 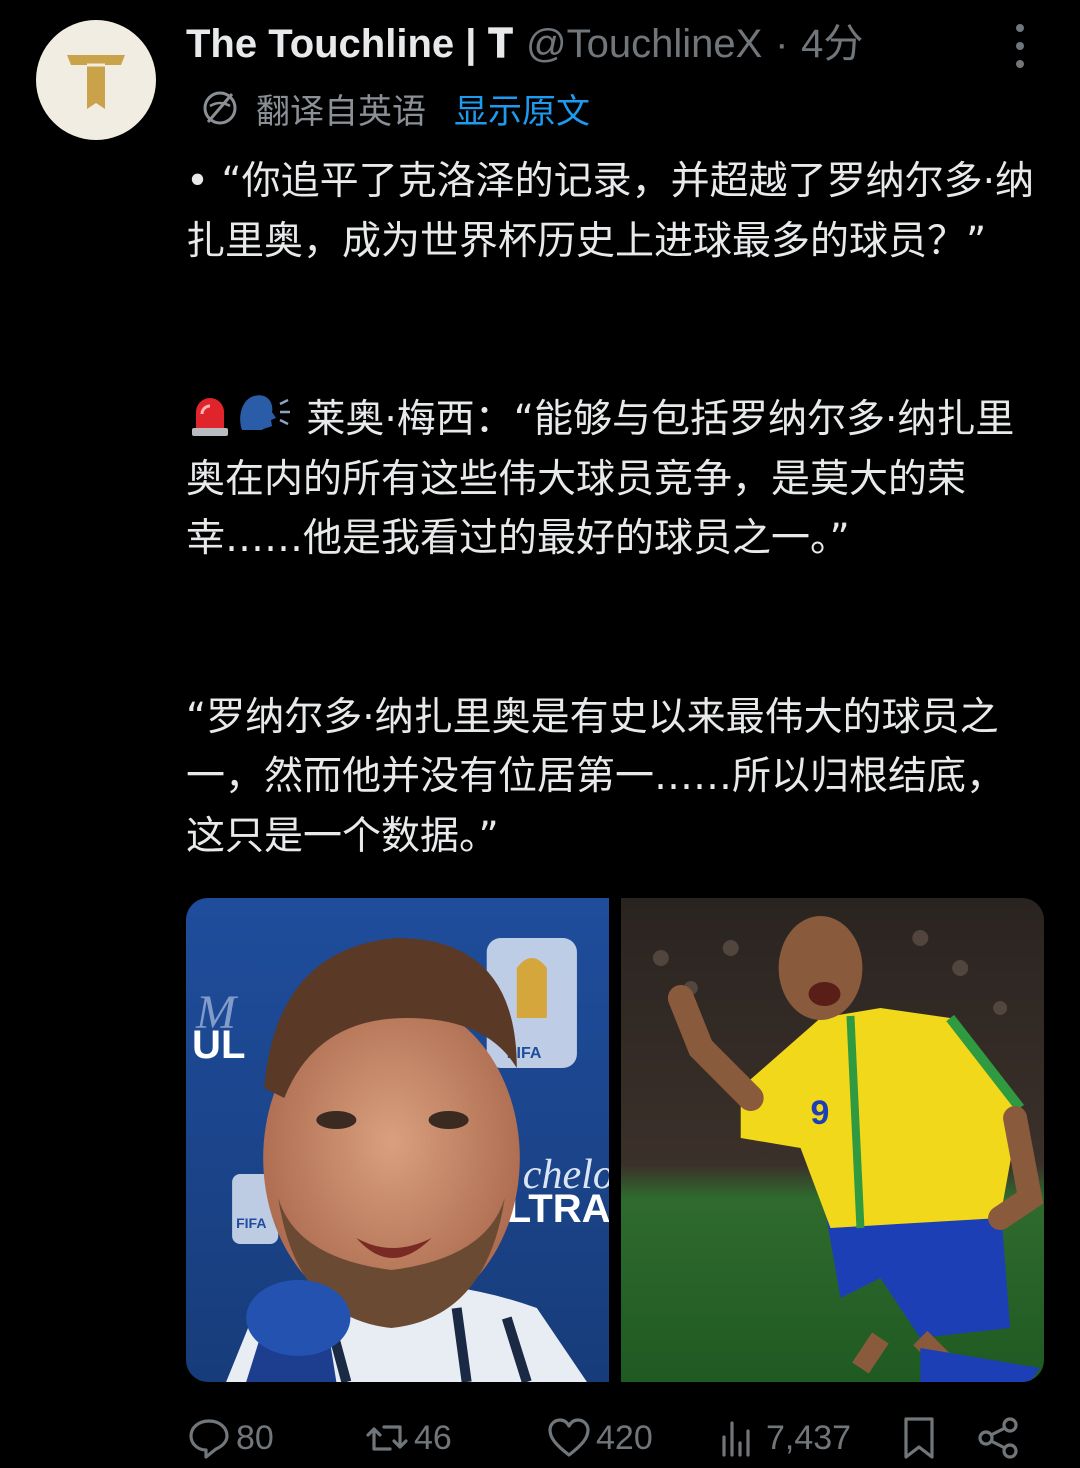 What do you see at coordinates (624, 1437) in the screenshot?
I see `like-count: 420` at bounding box center [624, 1437].